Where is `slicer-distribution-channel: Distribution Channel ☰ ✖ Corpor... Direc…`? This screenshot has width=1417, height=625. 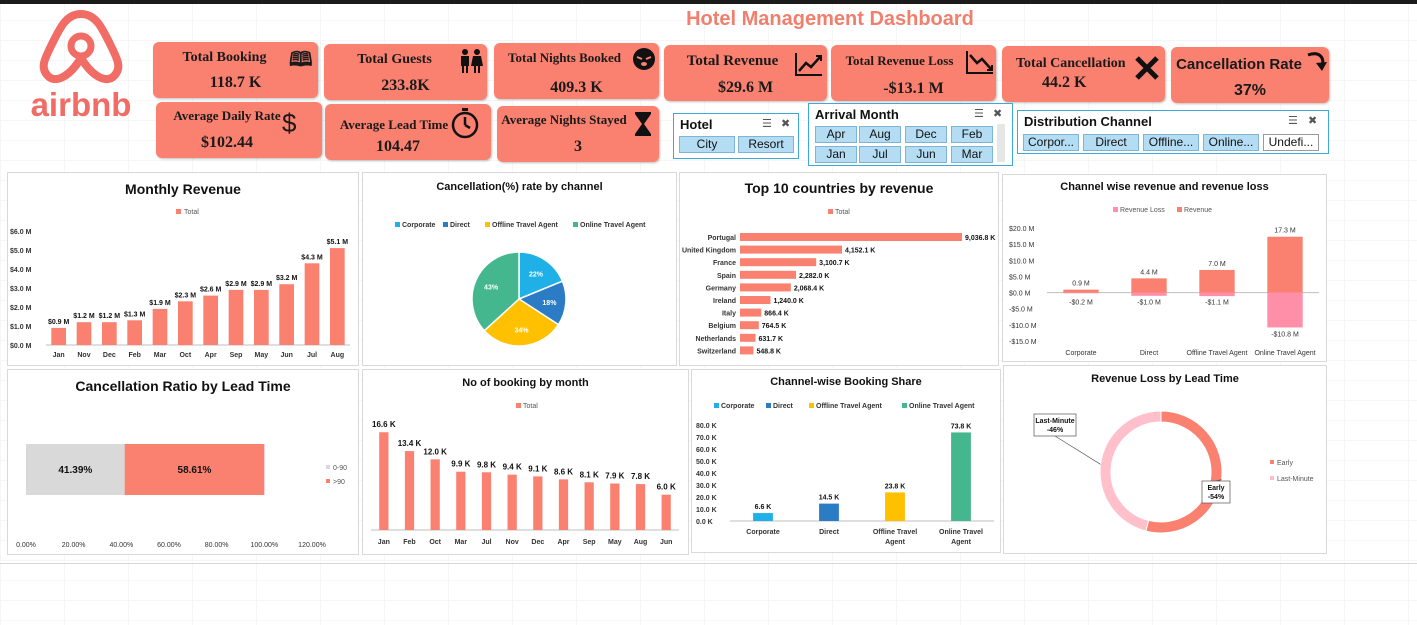
slicer-distribution-channel: Distribution Channel ☰ ✖ Corpor... Direc… is located at coordinates (1173, 132).